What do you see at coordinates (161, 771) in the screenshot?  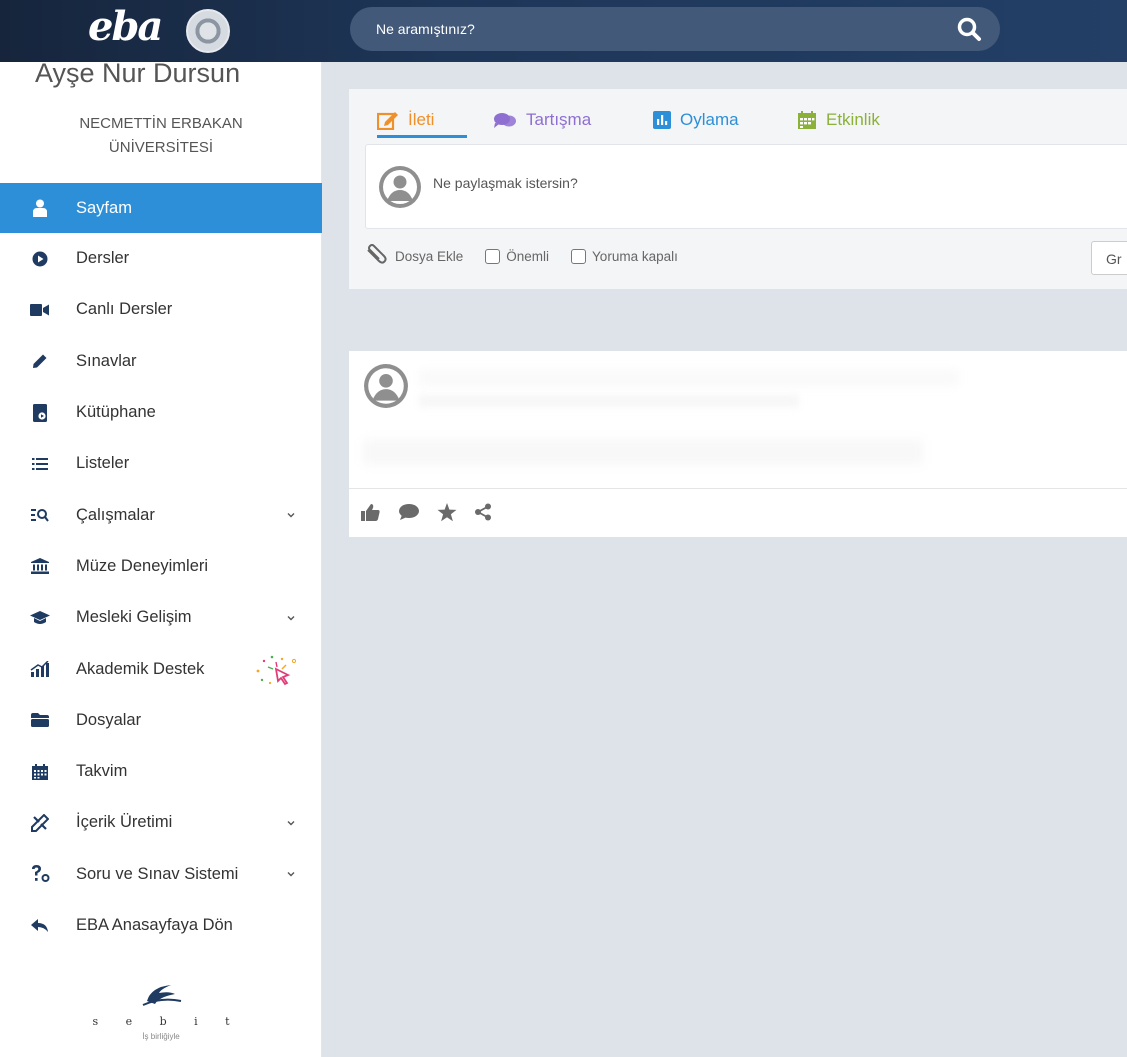 I see `sidebar-item-takvim: Takvim` at bounding box center [161, 771].